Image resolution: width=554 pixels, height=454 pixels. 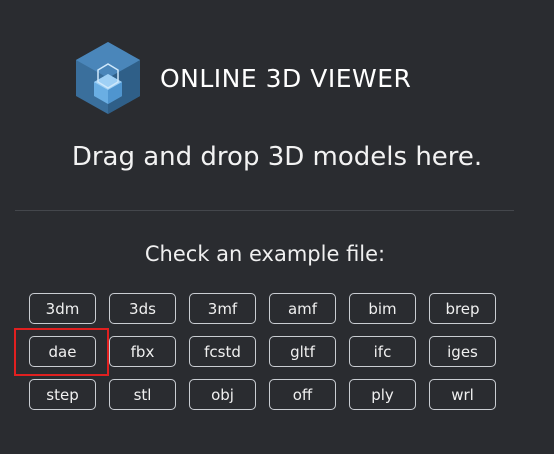 I want to click on cube-logo-icon, so click(x=108, y=78).